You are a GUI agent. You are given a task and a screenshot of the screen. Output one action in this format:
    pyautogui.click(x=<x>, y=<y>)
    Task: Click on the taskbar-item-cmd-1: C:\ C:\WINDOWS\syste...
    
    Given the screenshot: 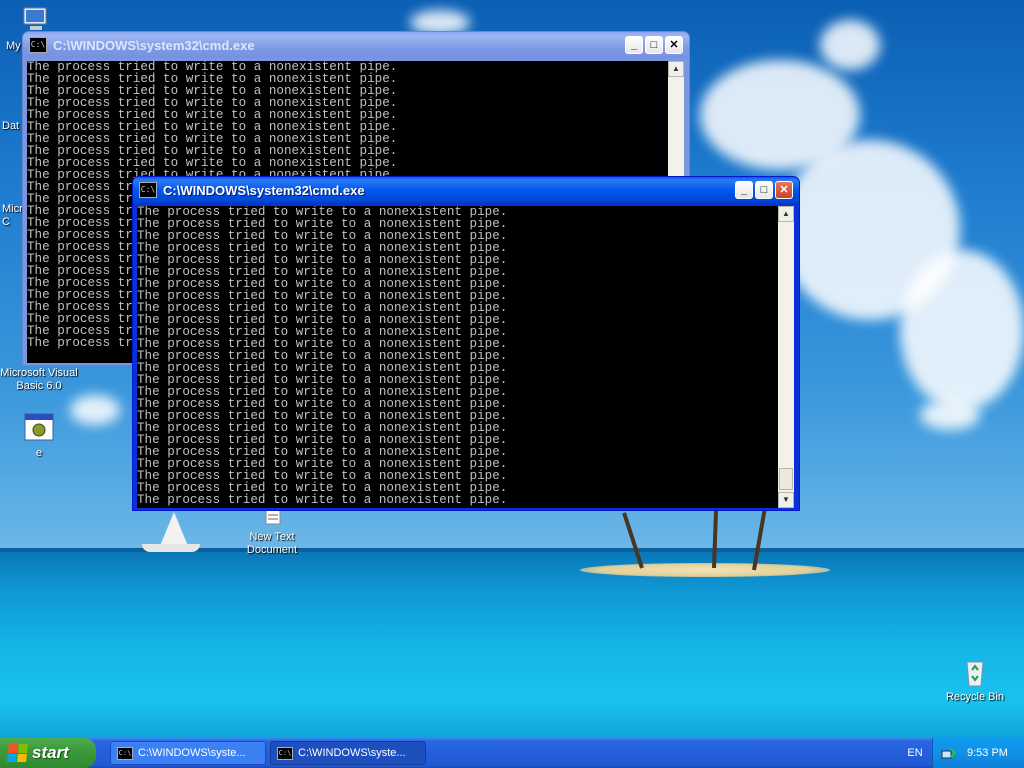 What is the action you would take?
    pyautogui.click(x=188, y=753)
    